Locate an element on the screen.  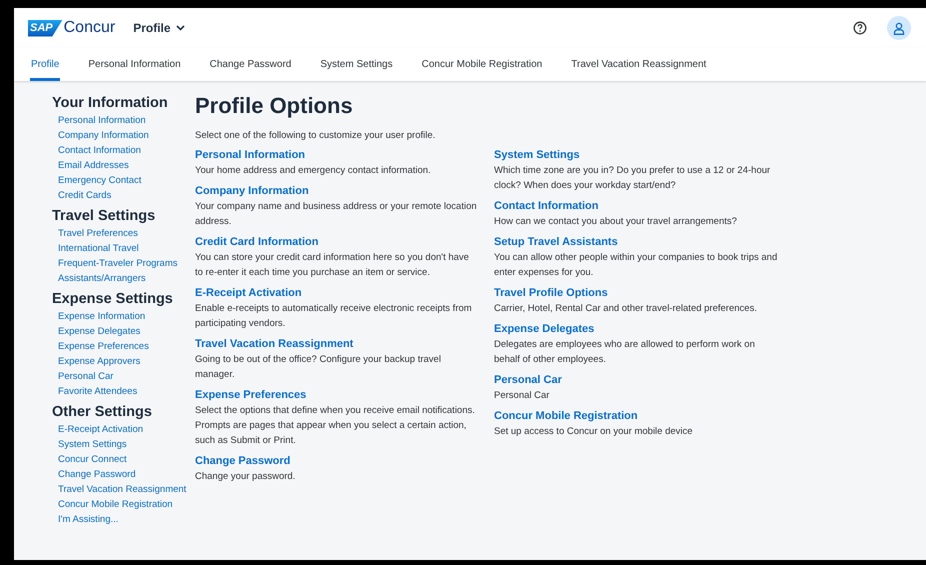
logo-text: Concur is located at coordinates (90, 28).